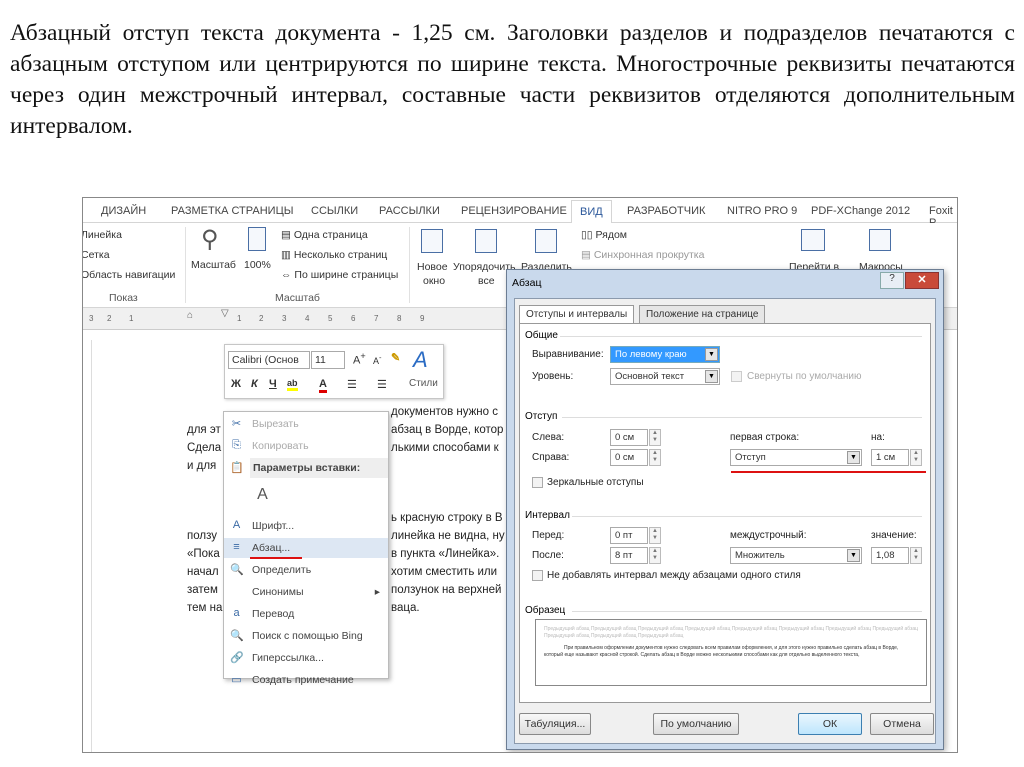  I want to click on context-menu-item: Синонимы ▸, so click(306, 592).